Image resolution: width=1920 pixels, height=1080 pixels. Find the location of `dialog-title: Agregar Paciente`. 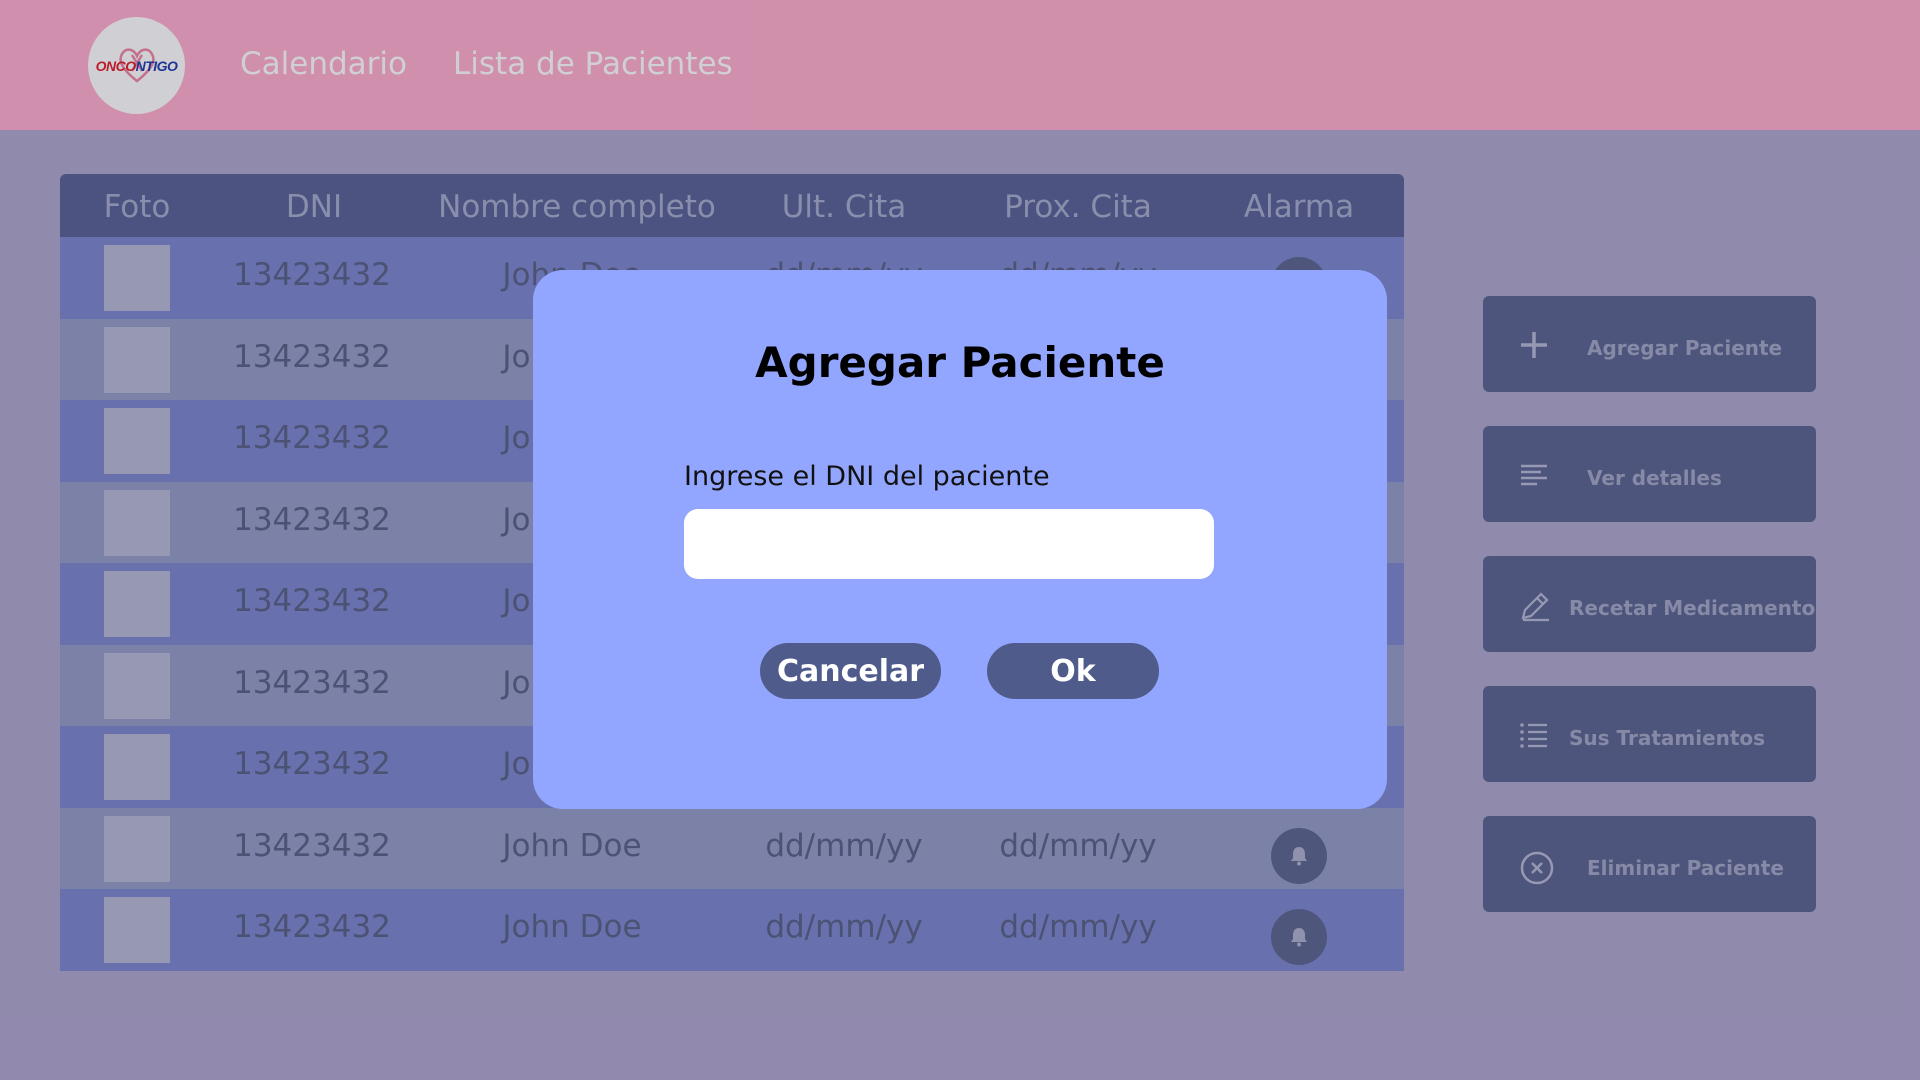

dialog-title: Agregar Paciente is located at coordinates (960, 362).